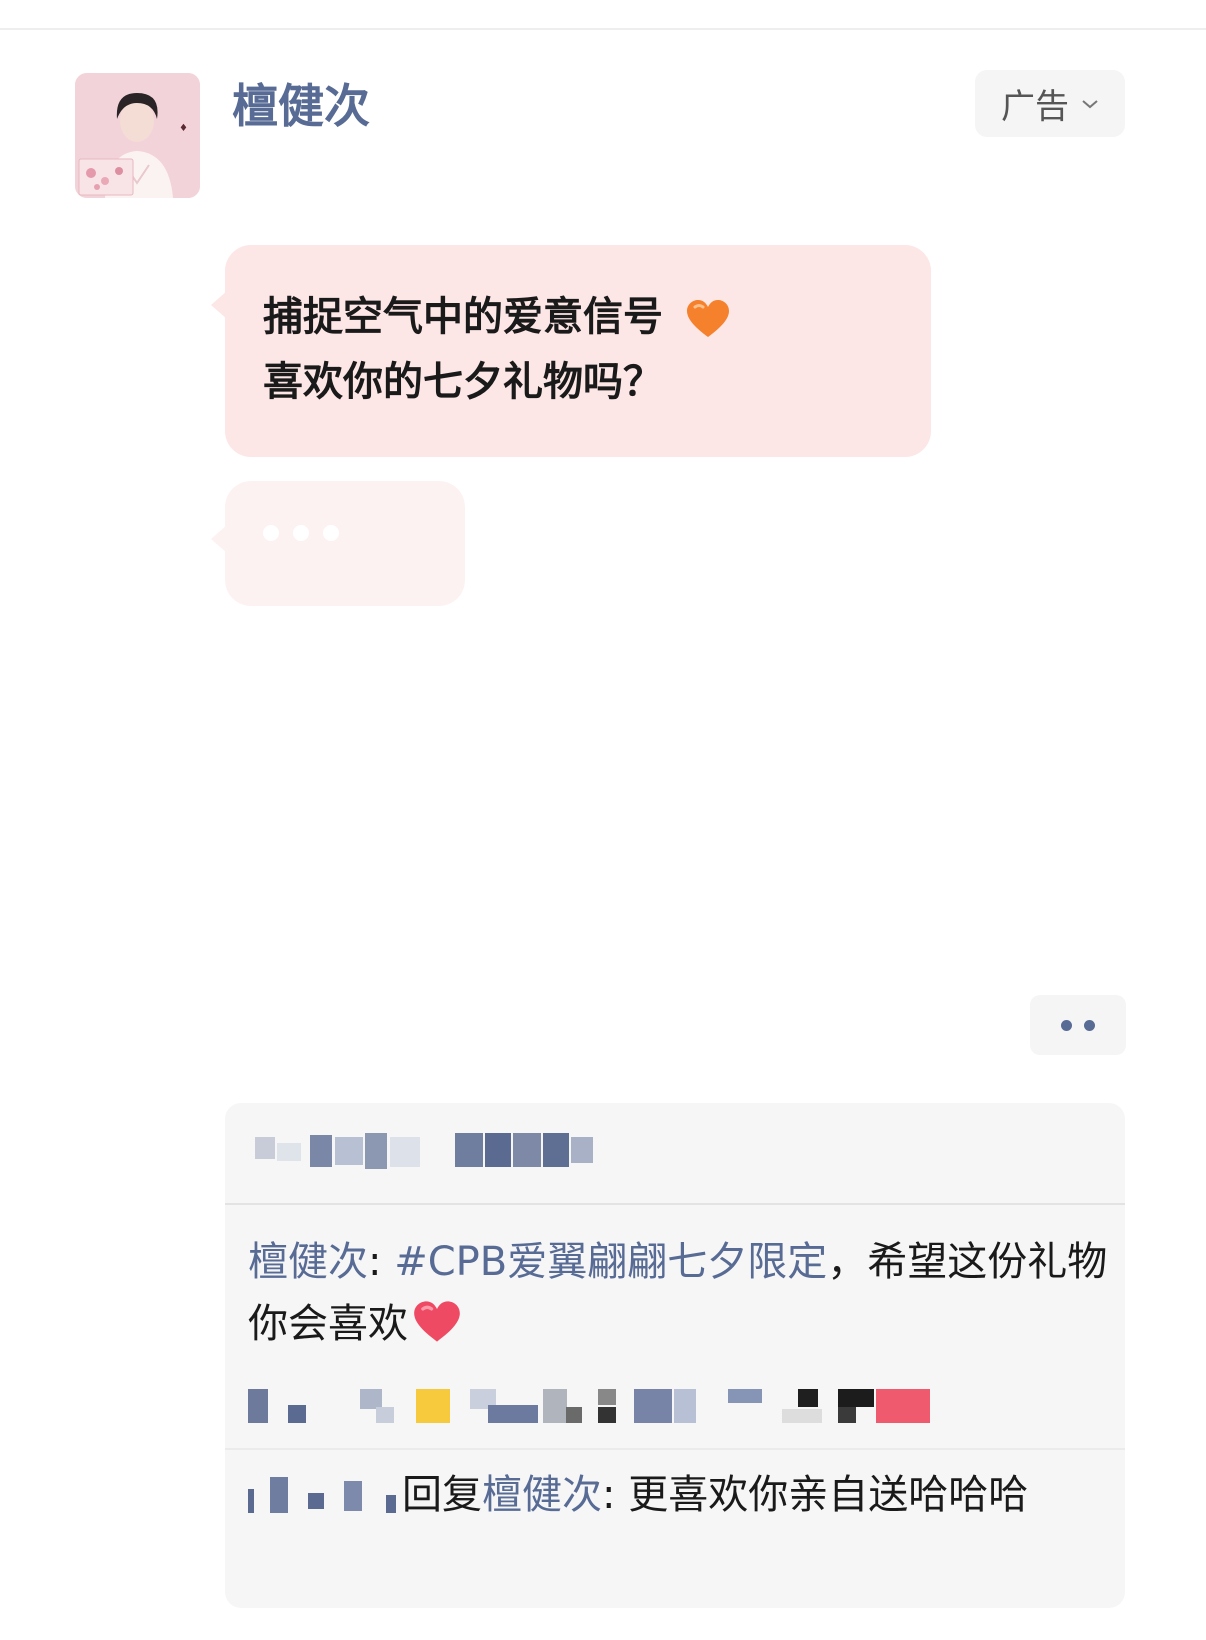  I want to click on hashtag-link: #CPB爱翼翩翩七夕限定, so click(610, 1262).